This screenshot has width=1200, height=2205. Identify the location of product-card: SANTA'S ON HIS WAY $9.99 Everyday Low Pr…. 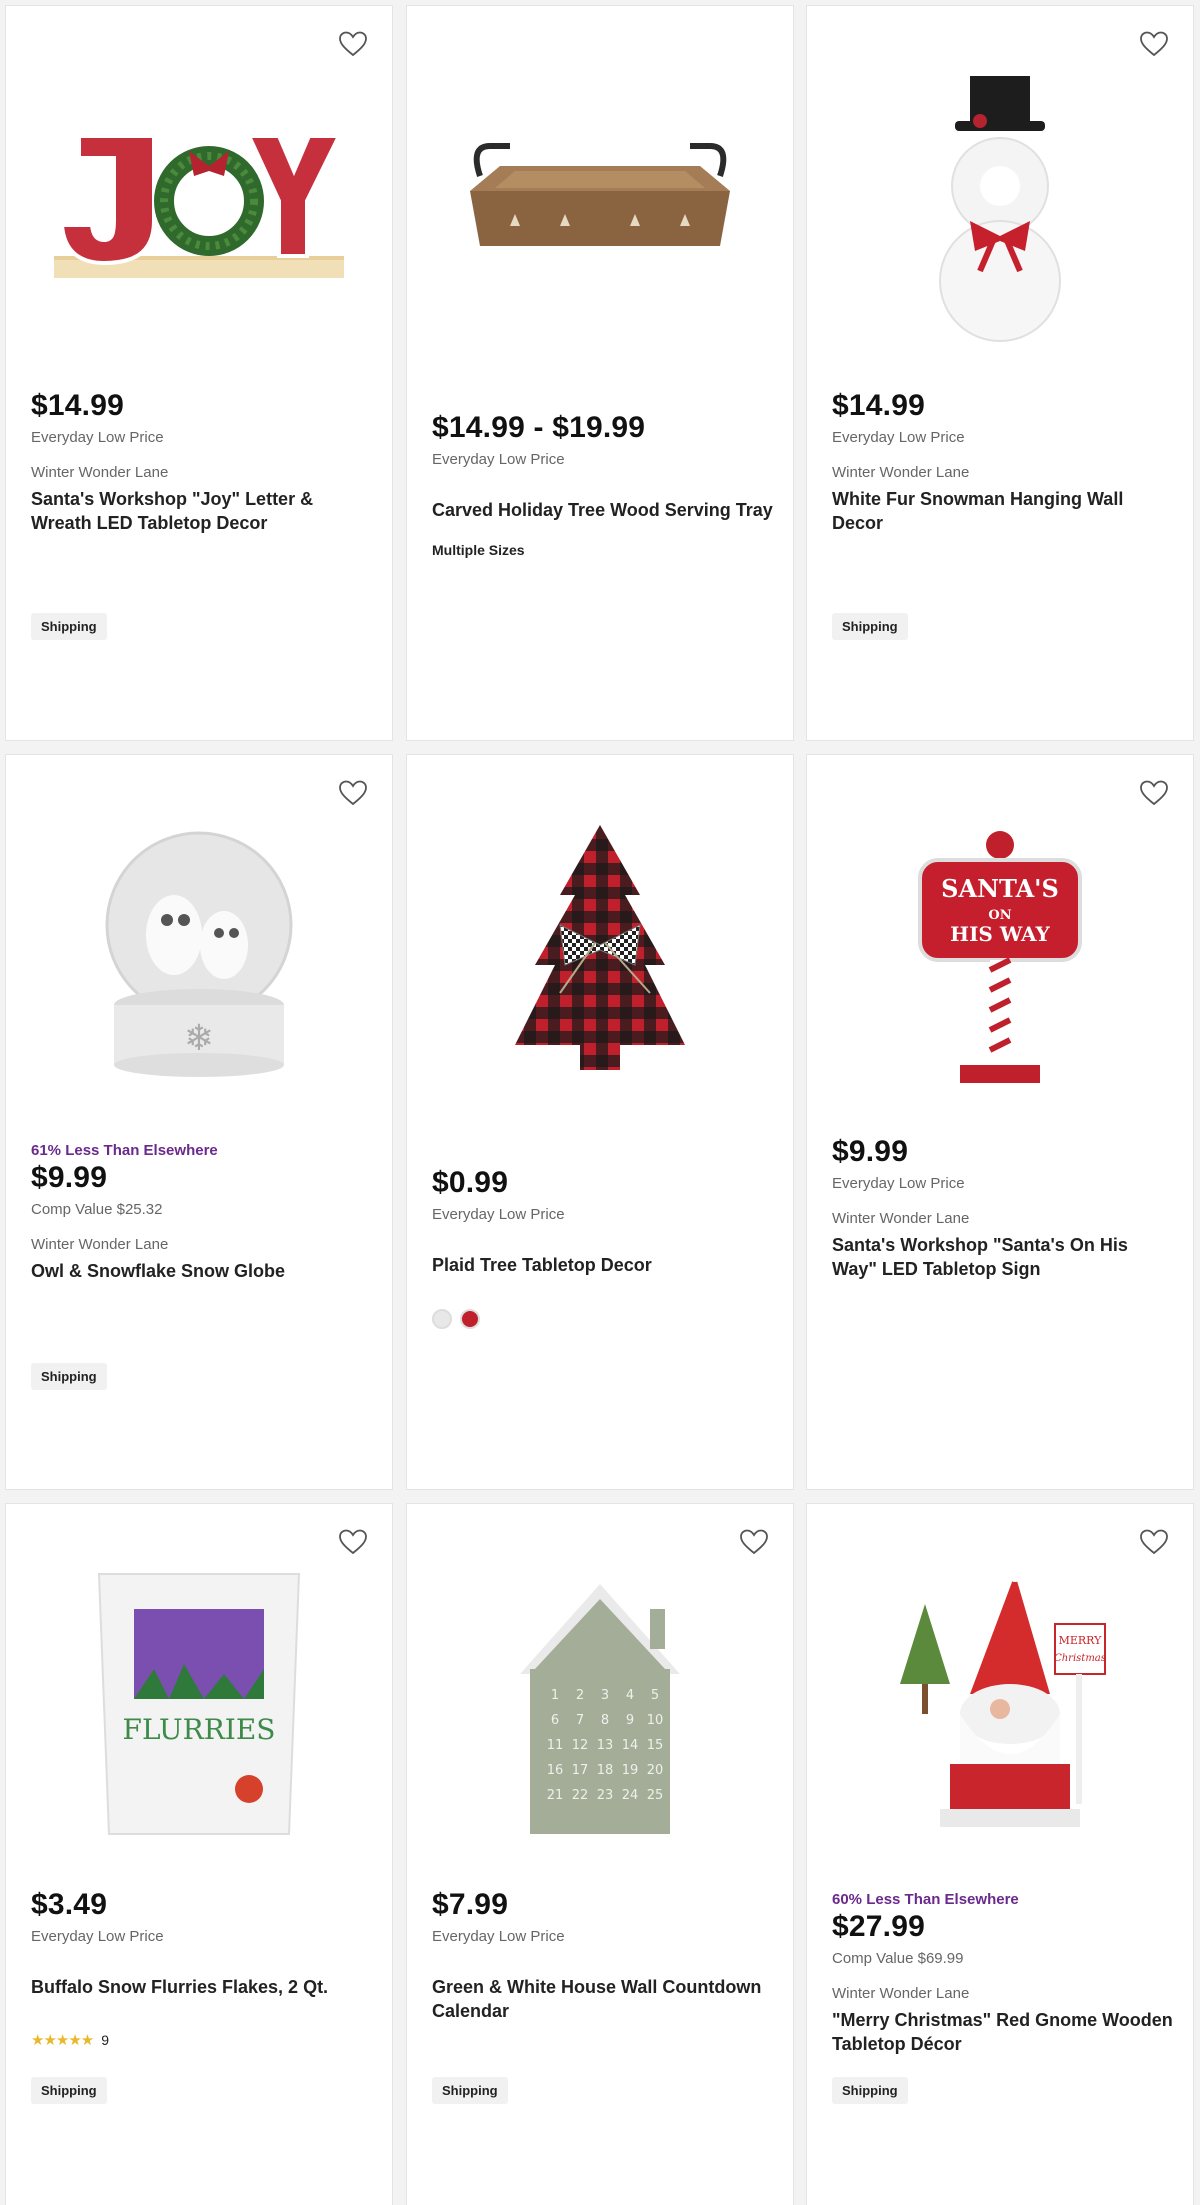
(1000, 1122).